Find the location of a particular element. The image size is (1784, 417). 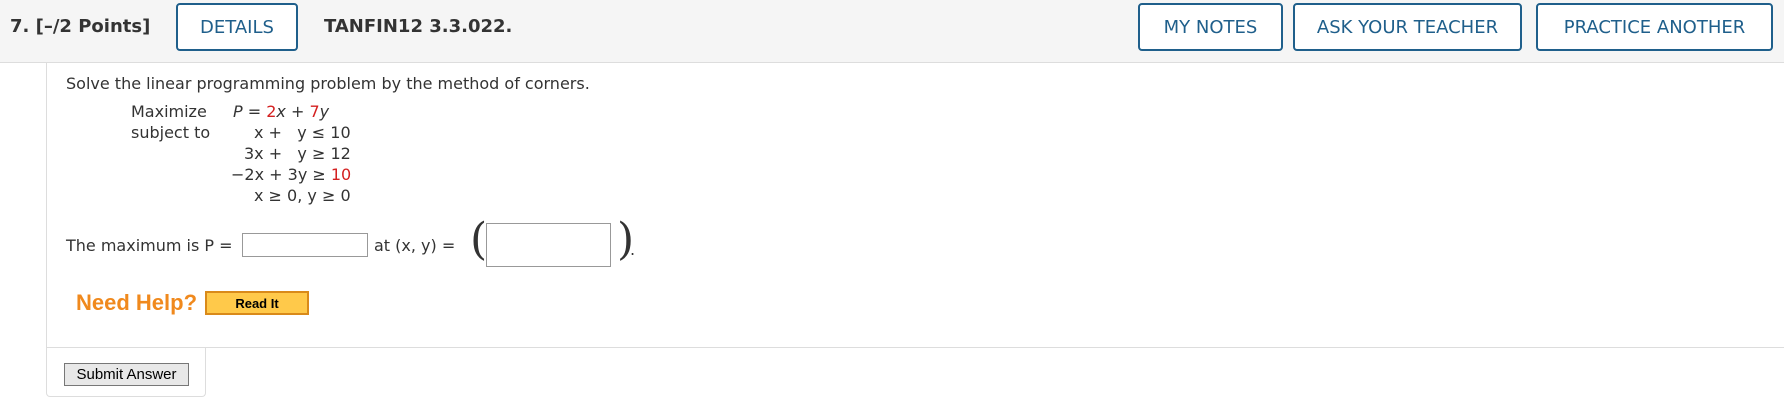

constraint-1: x + y ≤ 10 is located at coordinates (302, 132).